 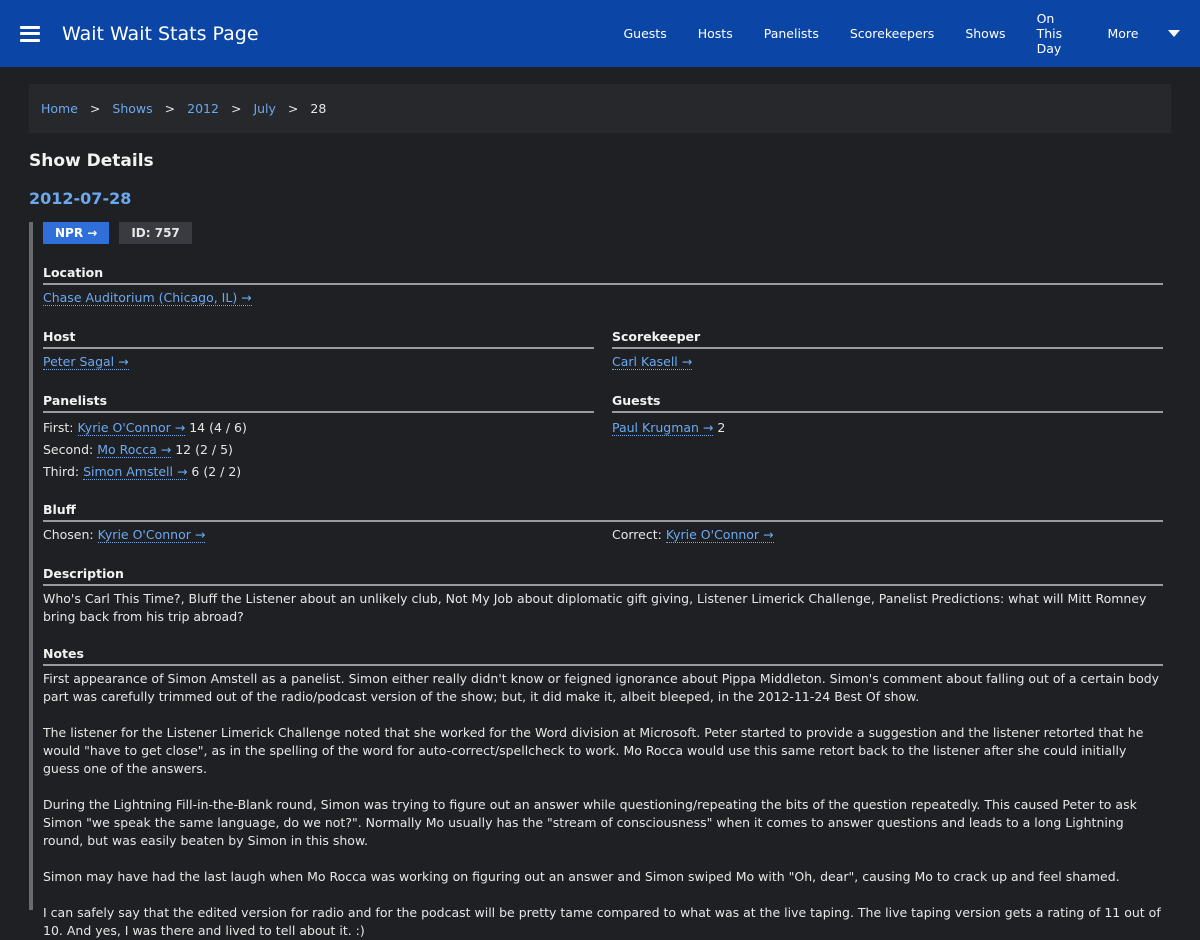 What do you see at coordinates (68, 449) in the screenshot?
I see `panelist-rank: Second:` at bounding box center [68, 449].